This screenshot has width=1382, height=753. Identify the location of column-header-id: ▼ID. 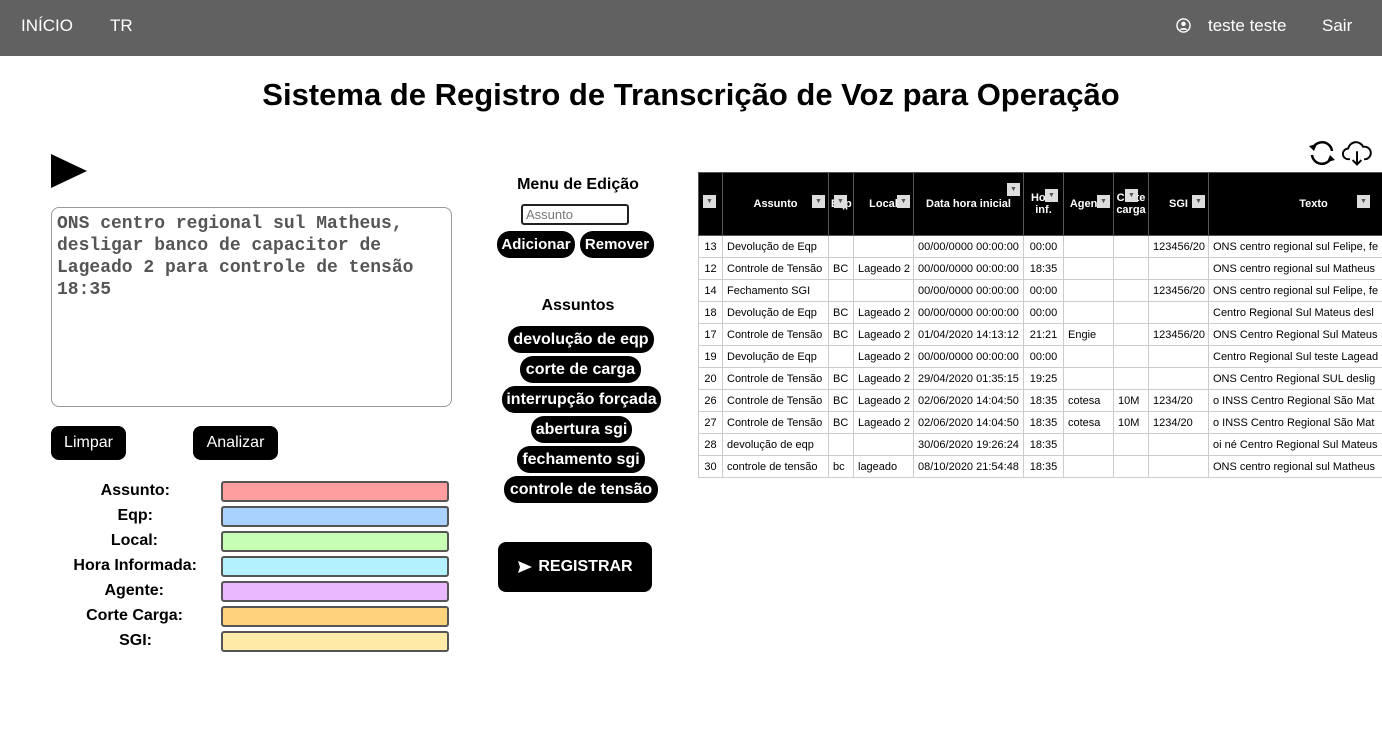
(710, 204).